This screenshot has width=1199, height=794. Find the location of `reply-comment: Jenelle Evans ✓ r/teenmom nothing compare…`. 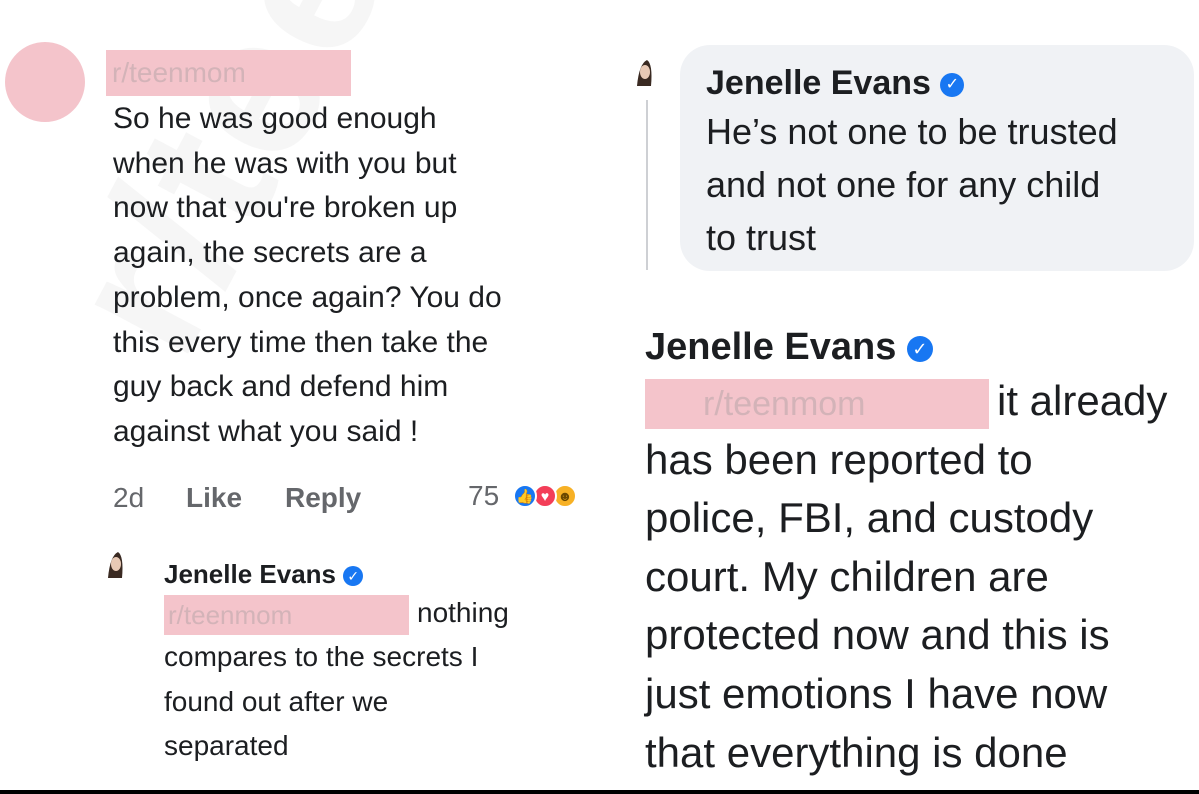

reply-comment: Jenelle Evans ✓ r/teenmom nothing compare… is located at coordinates (379, 662).